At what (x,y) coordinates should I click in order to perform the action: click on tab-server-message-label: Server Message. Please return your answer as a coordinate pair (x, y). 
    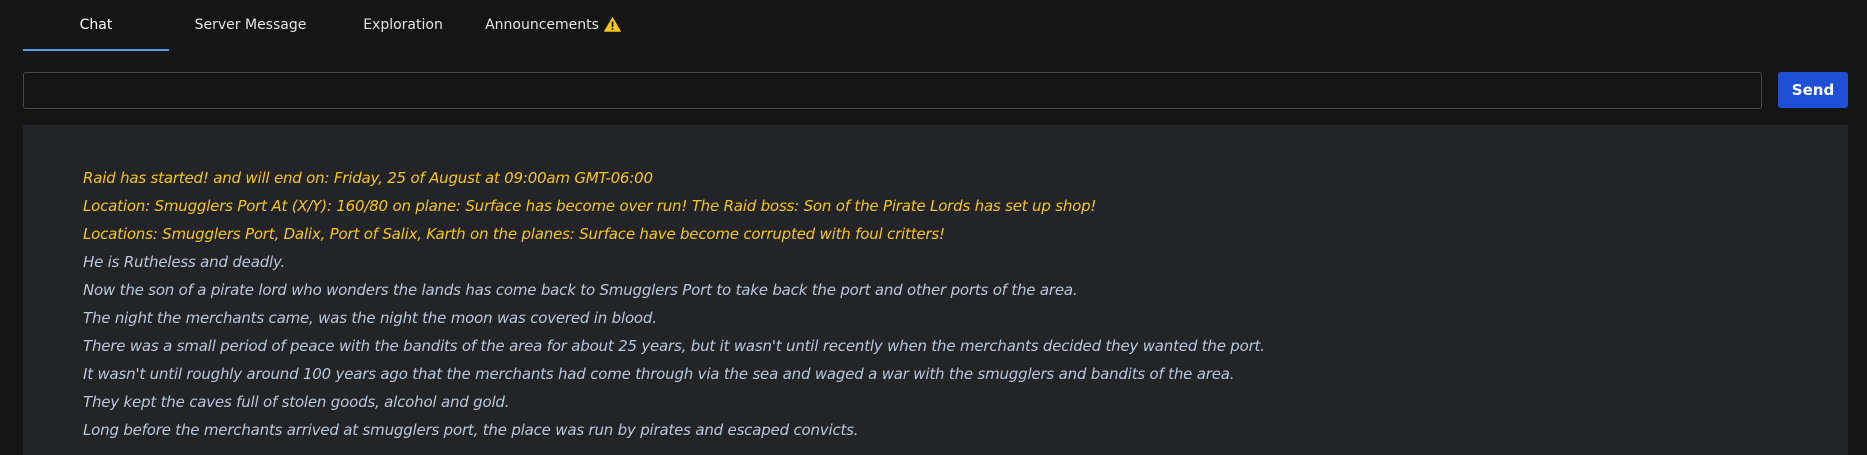
    Looking at the image, I should click on (250, 24).